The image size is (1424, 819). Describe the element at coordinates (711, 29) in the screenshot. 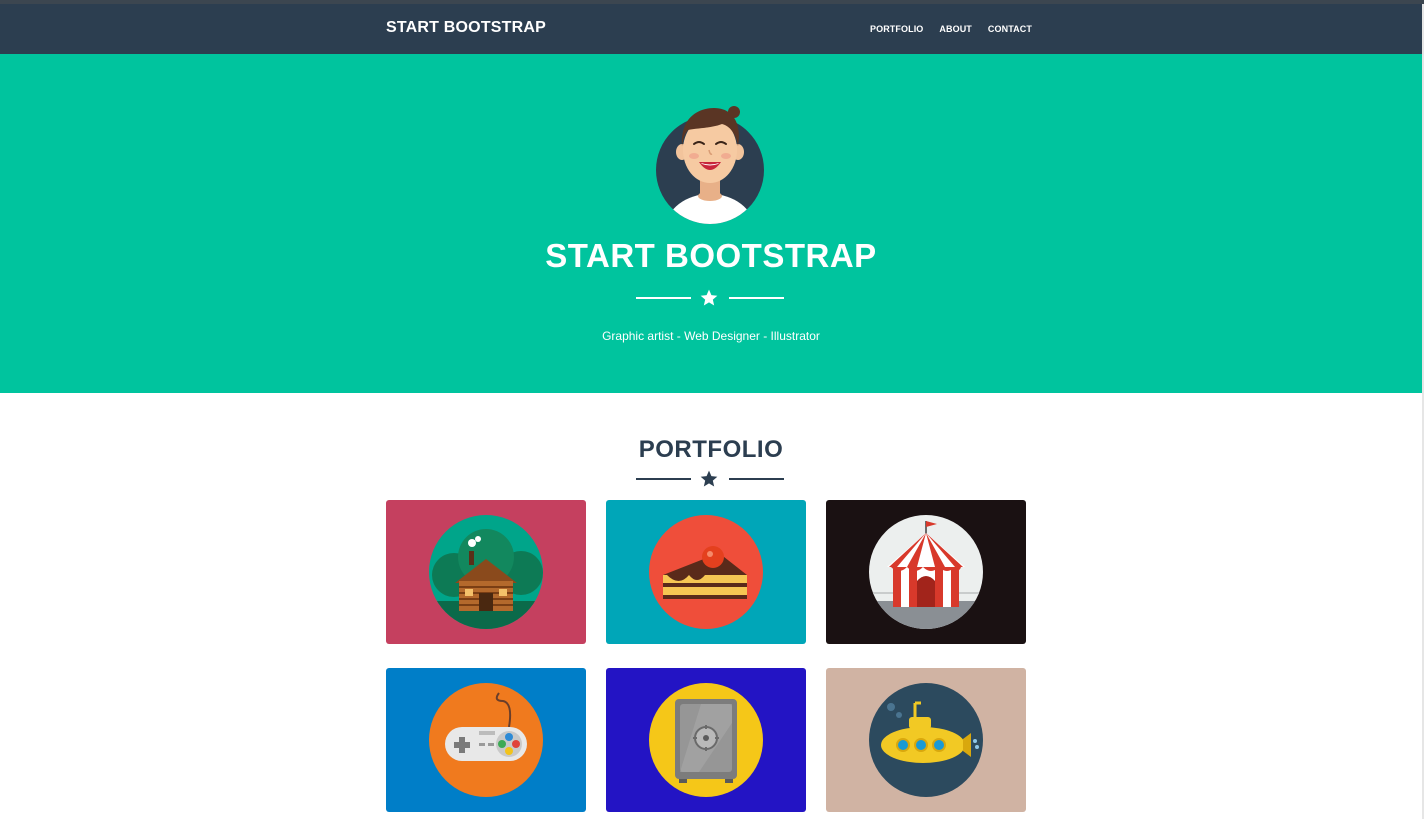

I see `navbar: START BOOTSTRAP PORTFOLIO ABOUT CONTACT` at that location.